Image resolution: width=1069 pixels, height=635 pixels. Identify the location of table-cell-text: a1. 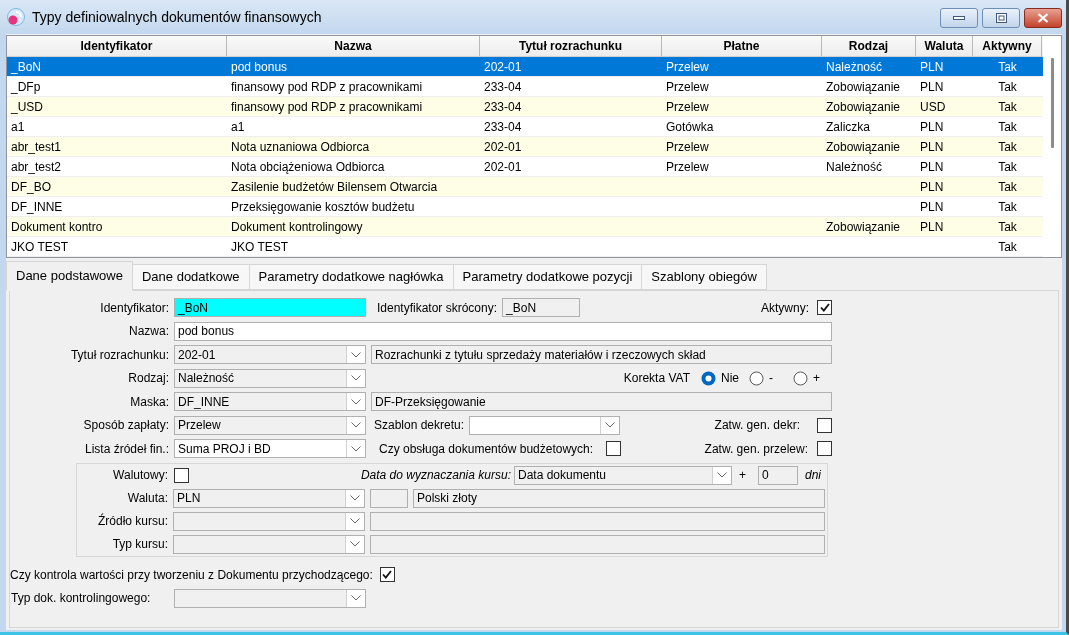
(238, 127).